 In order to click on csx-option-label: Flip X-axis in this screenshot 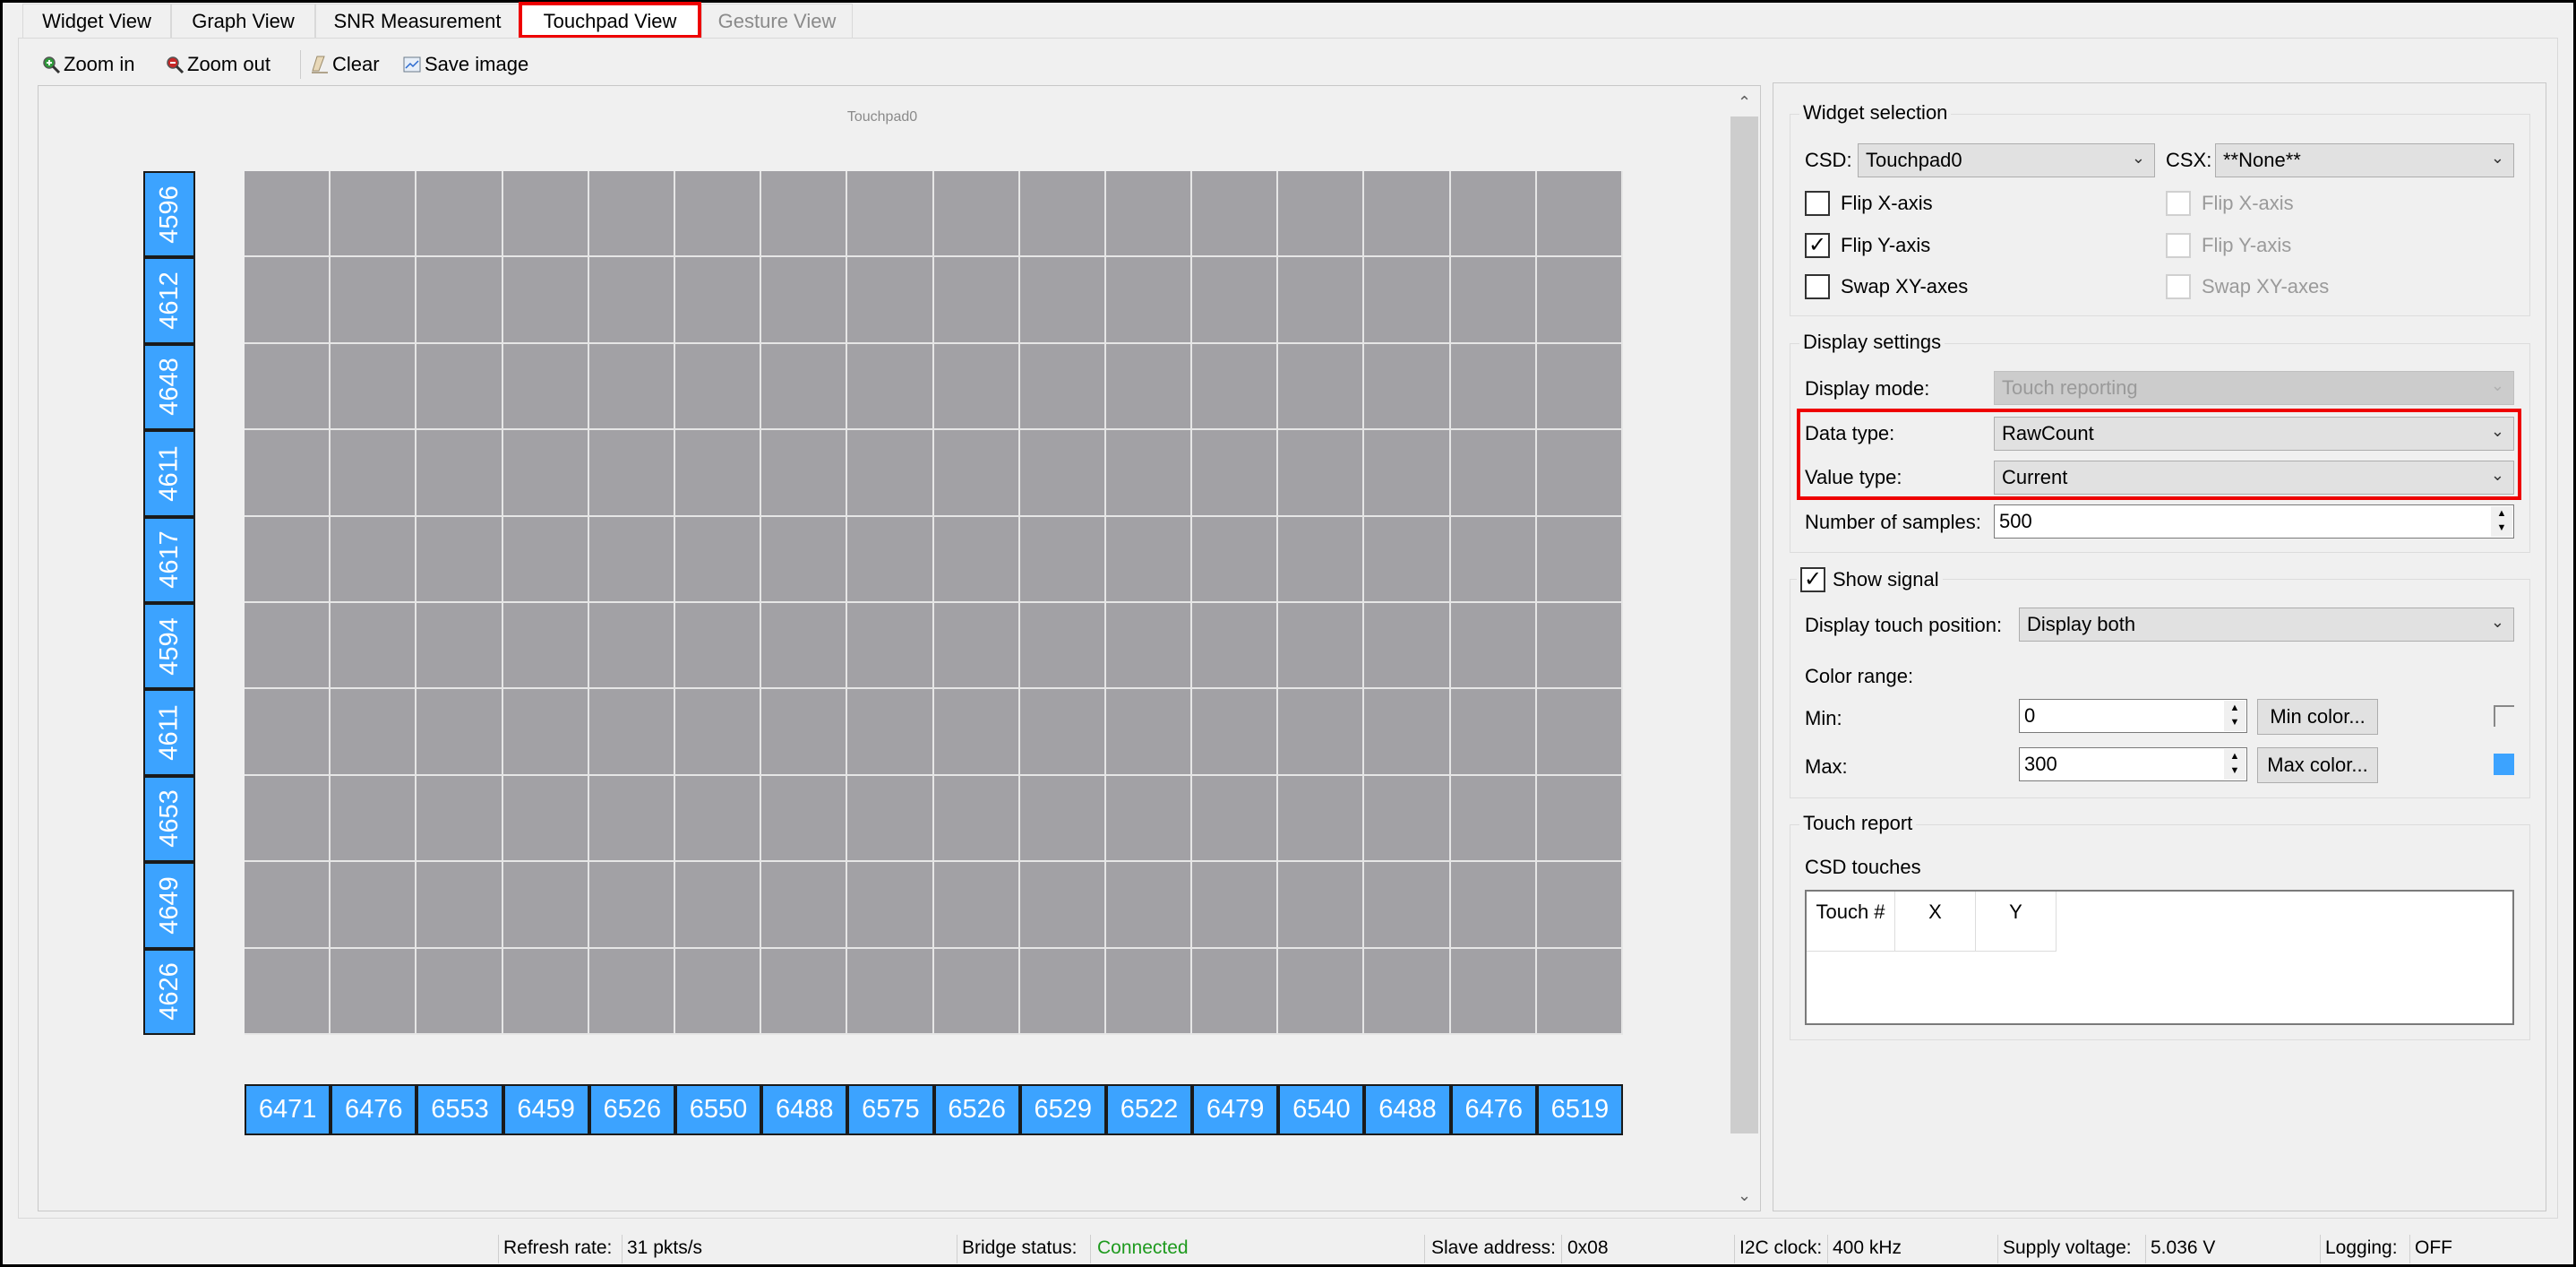, I will do `click(2248, 203)`.